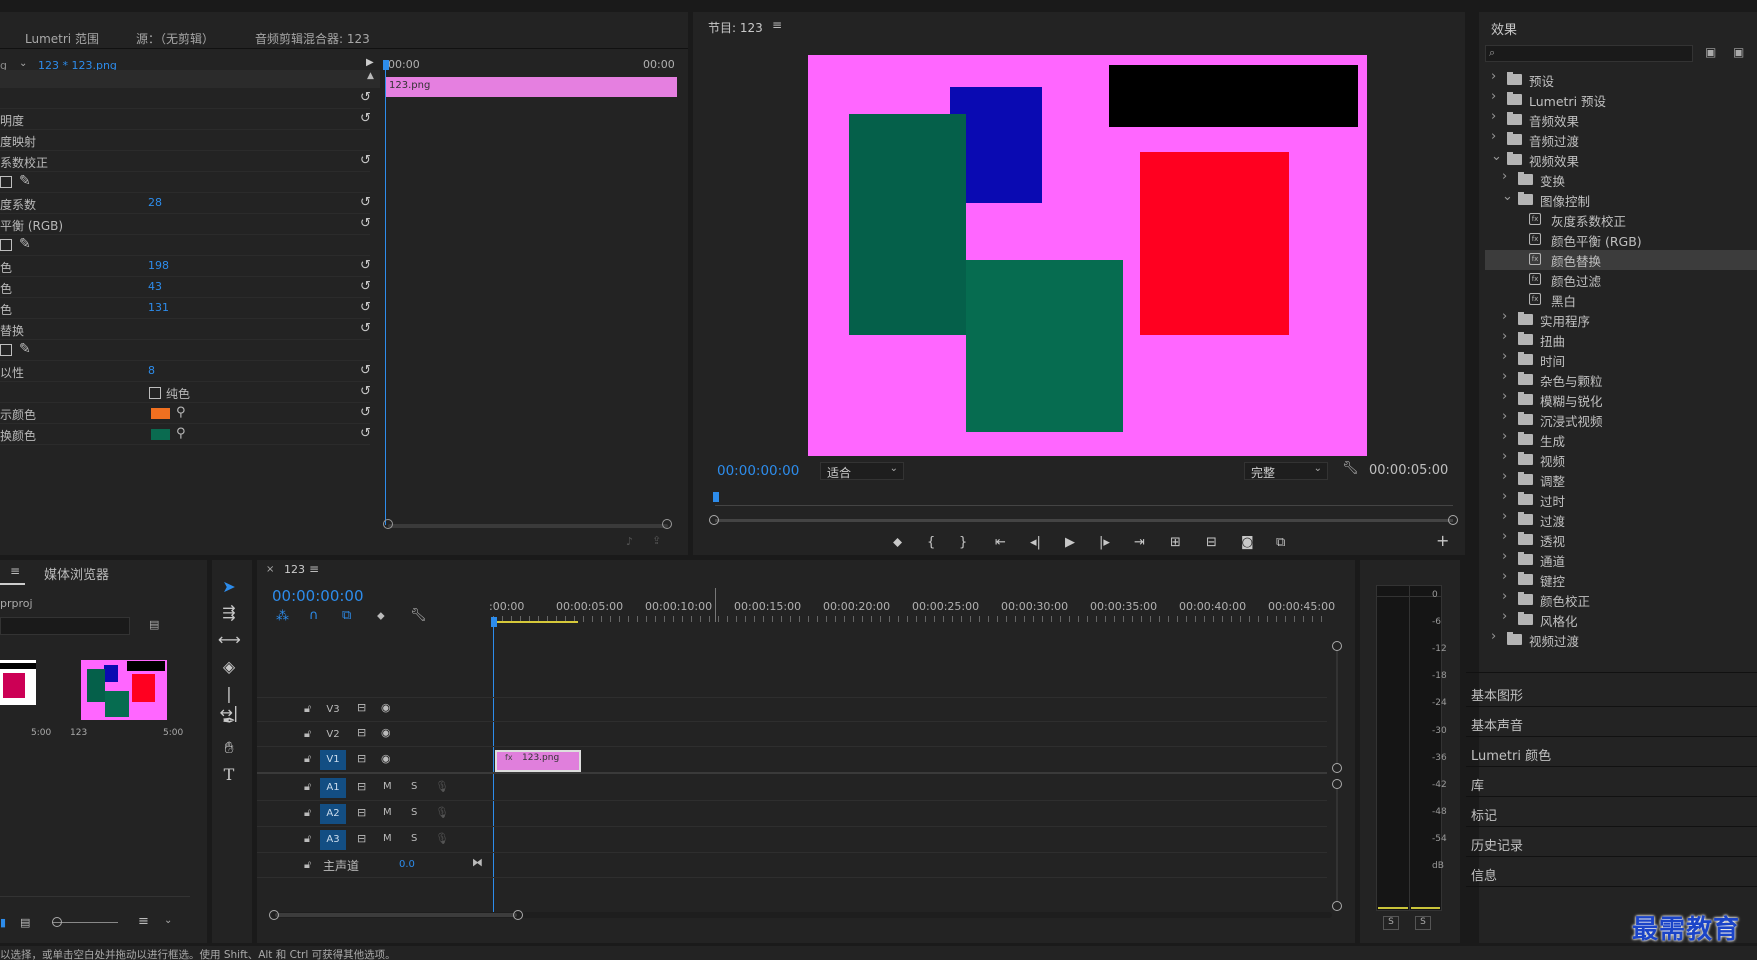 This screenshot has height=960, width=1757. What do you see at coordinates (1614, 119) in the screenshot?
I see `effect-item: › 音频效果` at bounding box center [1614, 119].